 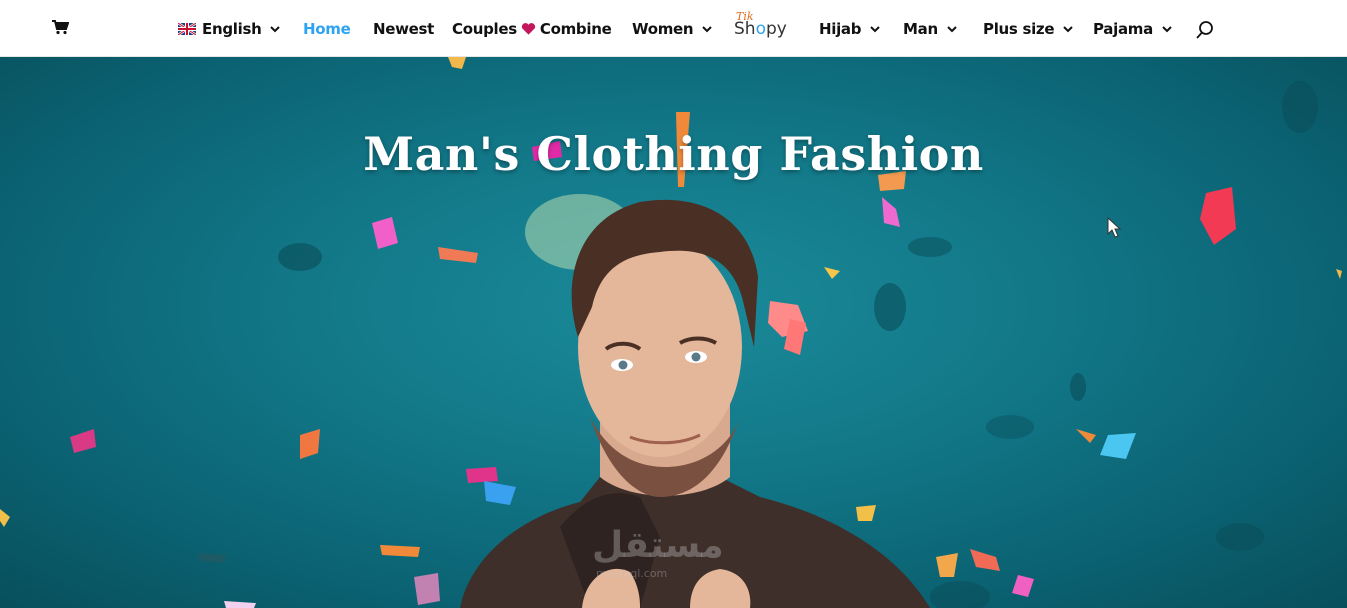 I want to click on watermark-logo: مستقل, so click(x=658, y=545).